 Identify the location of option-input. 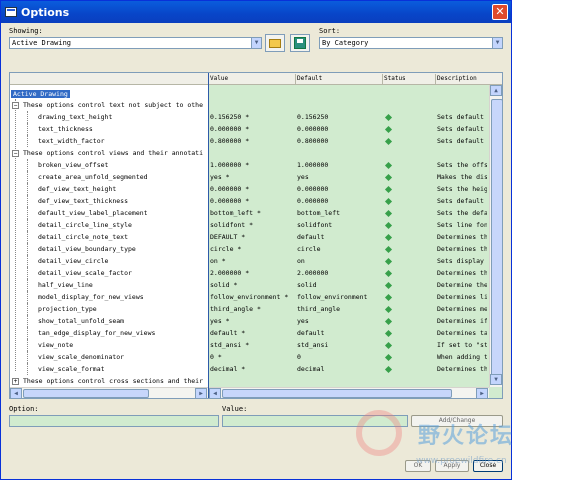
(114, 421).